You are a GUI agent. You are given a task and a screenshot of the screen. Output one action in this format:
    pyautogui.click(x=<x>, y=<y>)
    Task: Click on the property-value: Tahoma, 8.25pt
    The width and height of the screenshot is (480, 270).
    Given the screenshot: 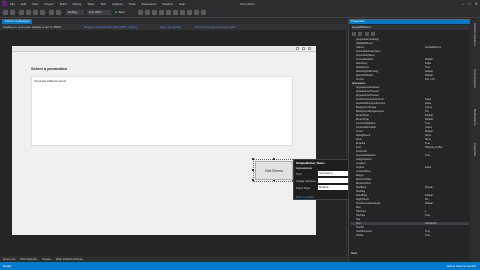 What is the action you would take?
    pyautogui.click(x=433, y=147)
    